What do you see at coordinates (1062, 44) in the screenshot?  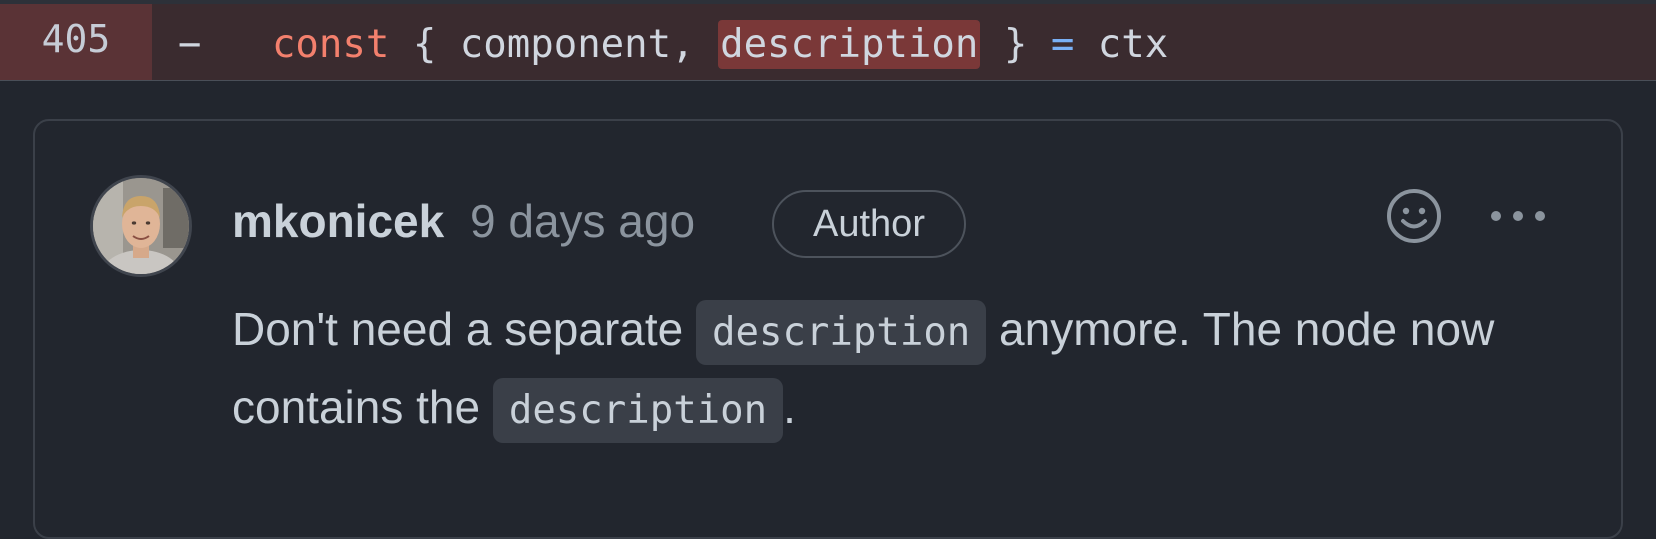 I see `code-operator: =` at bounding box center [1062, 44].